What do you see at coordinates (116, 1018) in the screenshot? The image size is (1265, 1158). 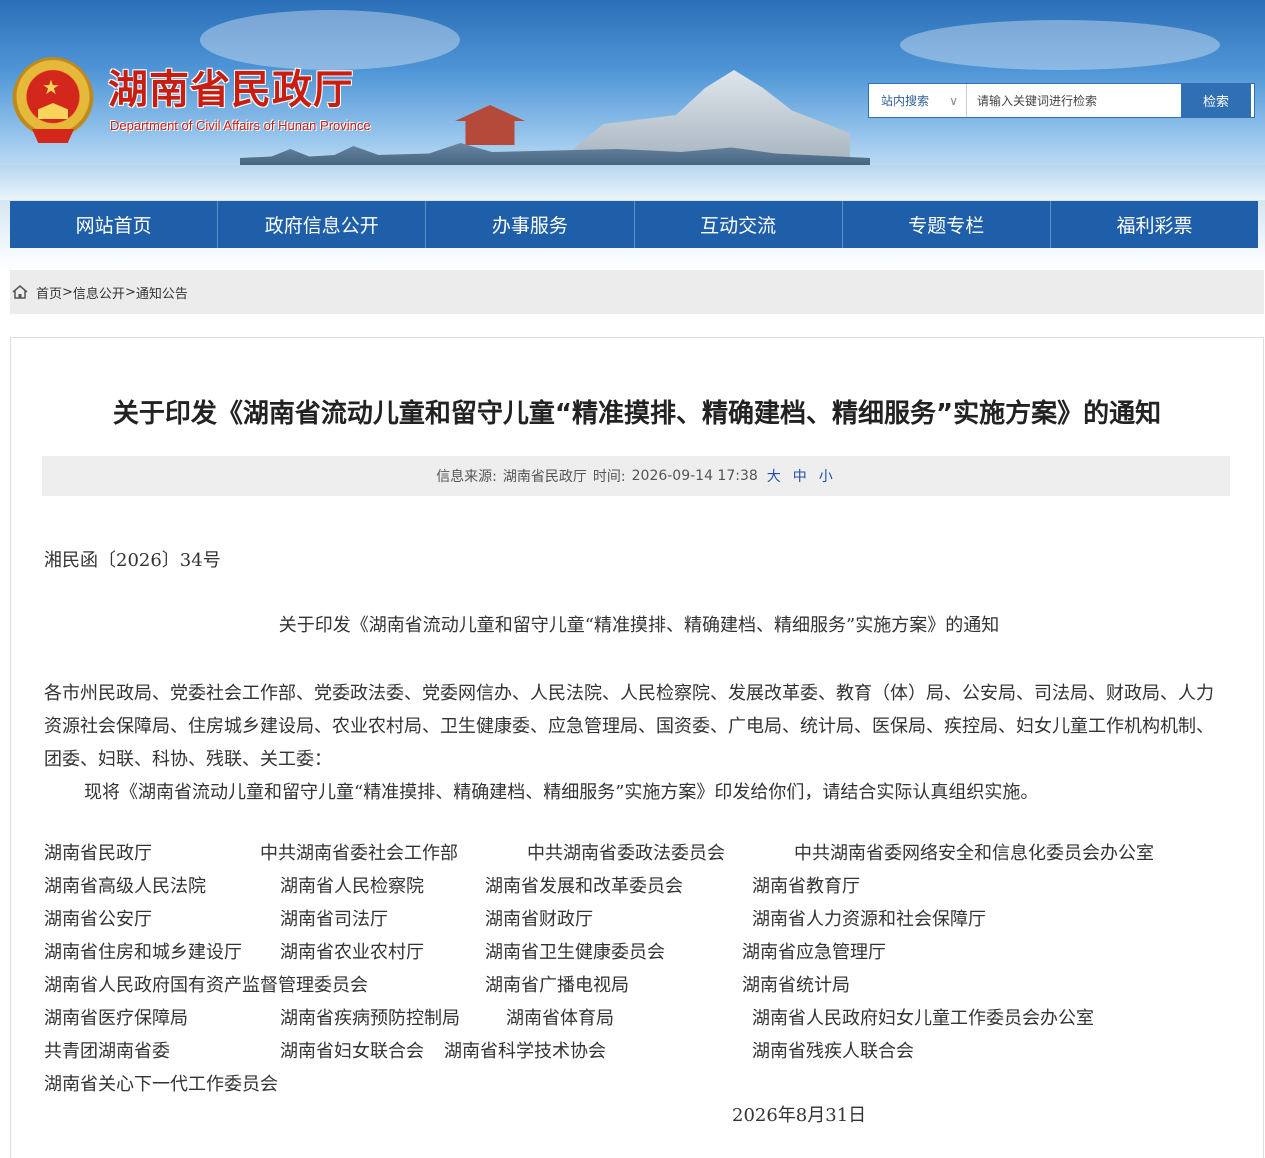 I see `signer: 湖南省医疗保障局` at bounding box center [116, 1018].